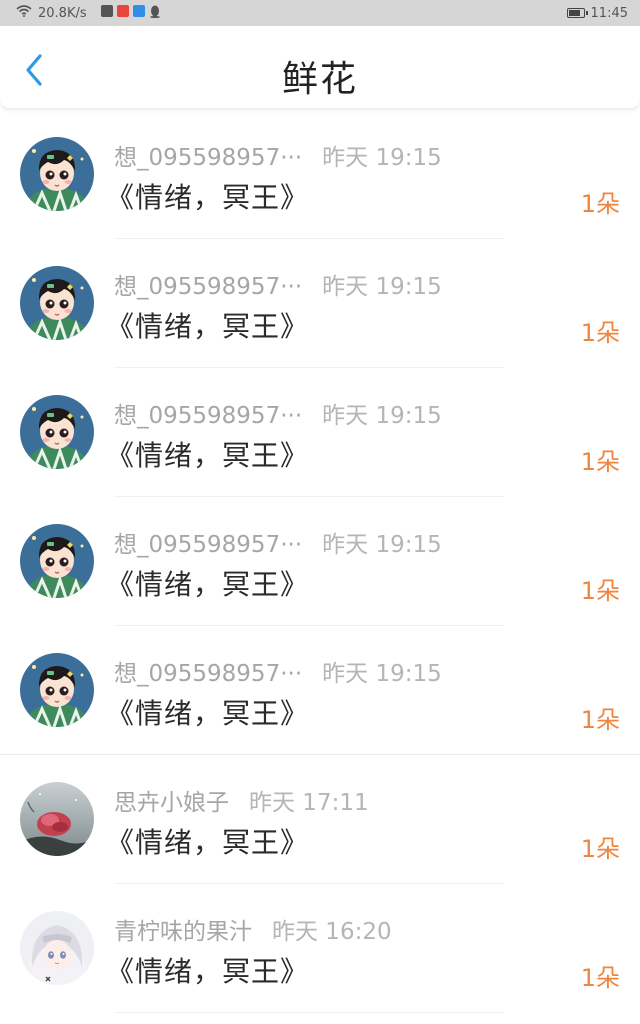  I want to click on item-meta: 青柠味的果汁 昨天 16:20, so click(253, 929).